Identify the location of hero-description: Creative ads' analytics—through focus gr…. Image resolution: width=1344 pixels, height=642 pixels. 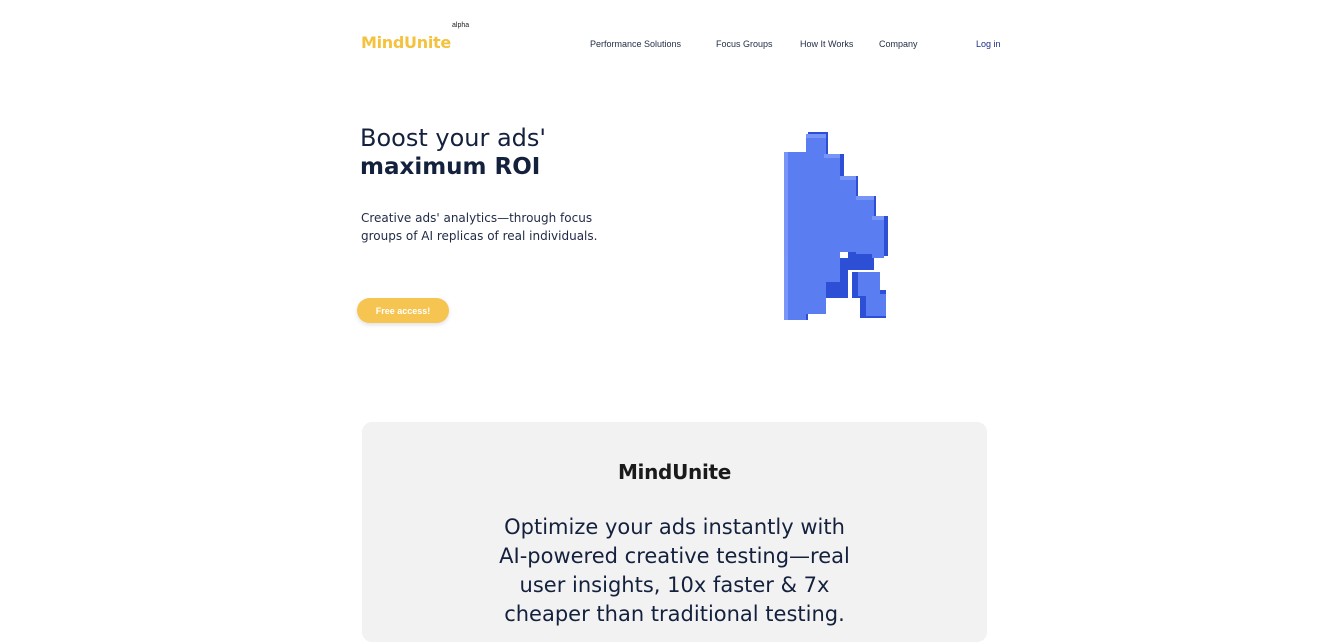
(479, 227).